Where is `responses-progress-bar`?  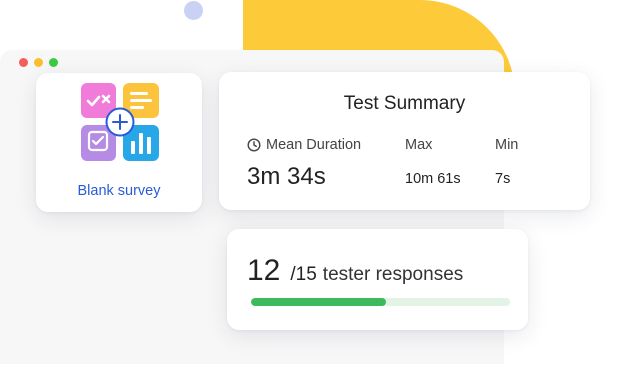 responses-progress-bar is located at coordinates (380, 302).